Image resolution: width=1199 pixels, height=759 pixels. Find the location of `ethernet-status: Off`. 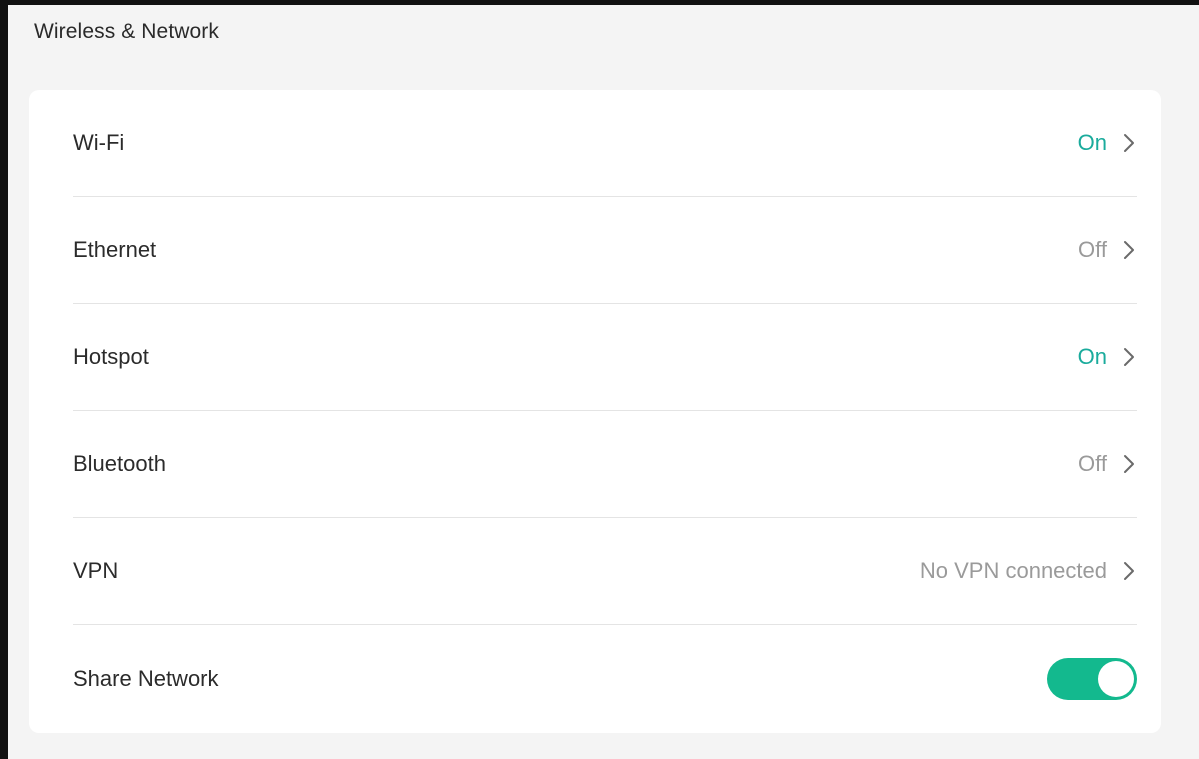

ethernet-status: Off is located at coordinates (1092, 249).